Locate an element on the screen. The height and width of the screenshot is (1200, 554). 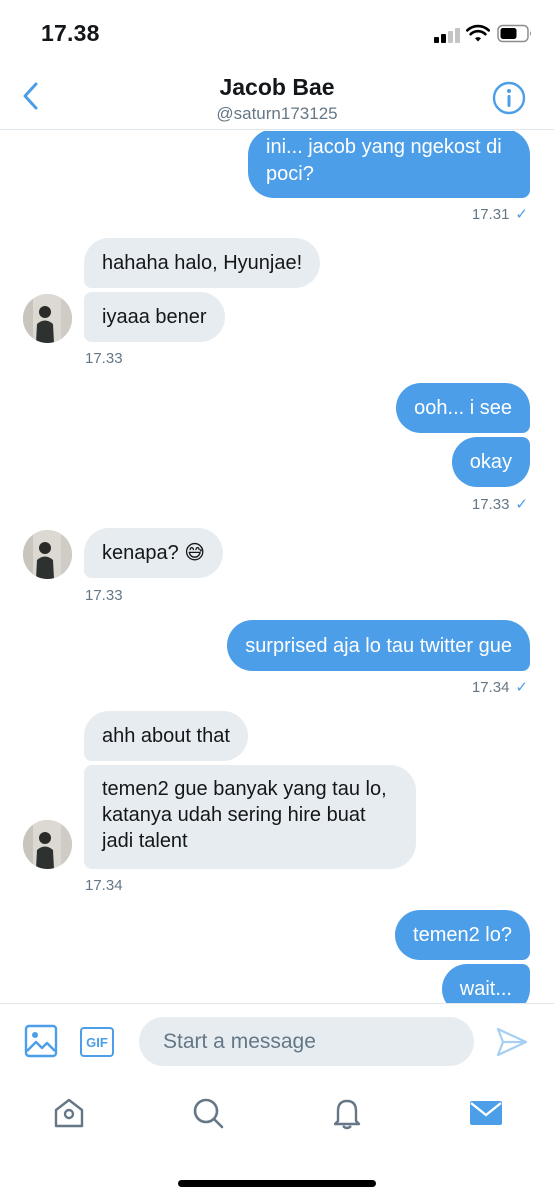
status-bar: 17.38 is located at coordinates (277, 30).